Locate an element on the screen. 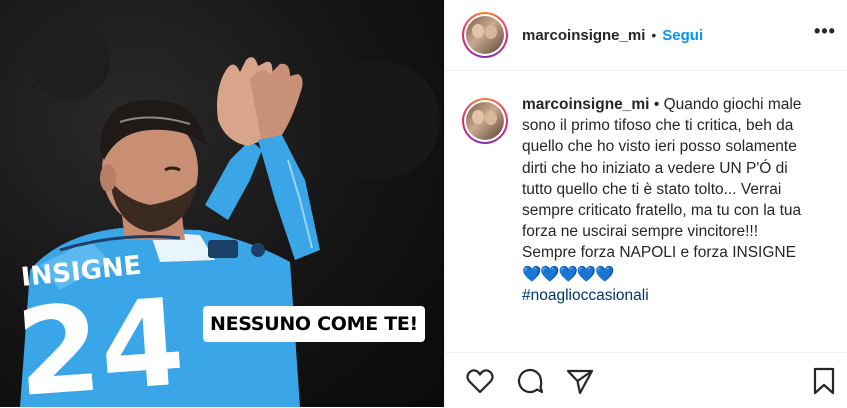 The height and width of the screenshot is (408, 847). svg-text: 24 is located at coordinates (100, 340).